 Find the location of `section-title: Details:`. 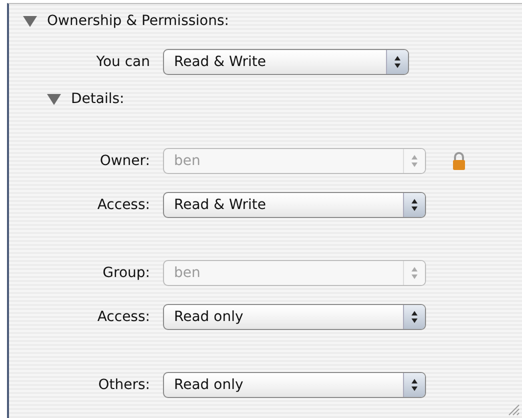

section-title: Details: is located at coordinates (97, 99).